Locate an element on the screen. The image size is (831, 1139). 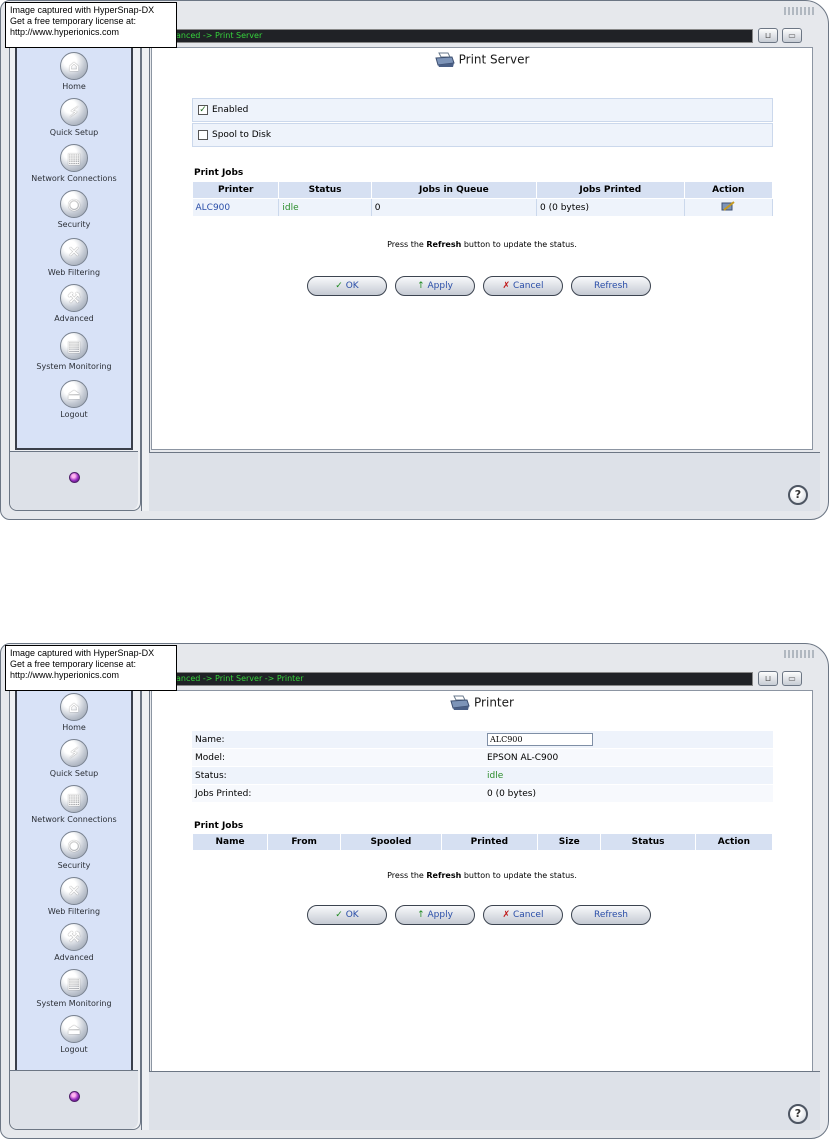
status-led-icon is located at coordinates (74, 1096).